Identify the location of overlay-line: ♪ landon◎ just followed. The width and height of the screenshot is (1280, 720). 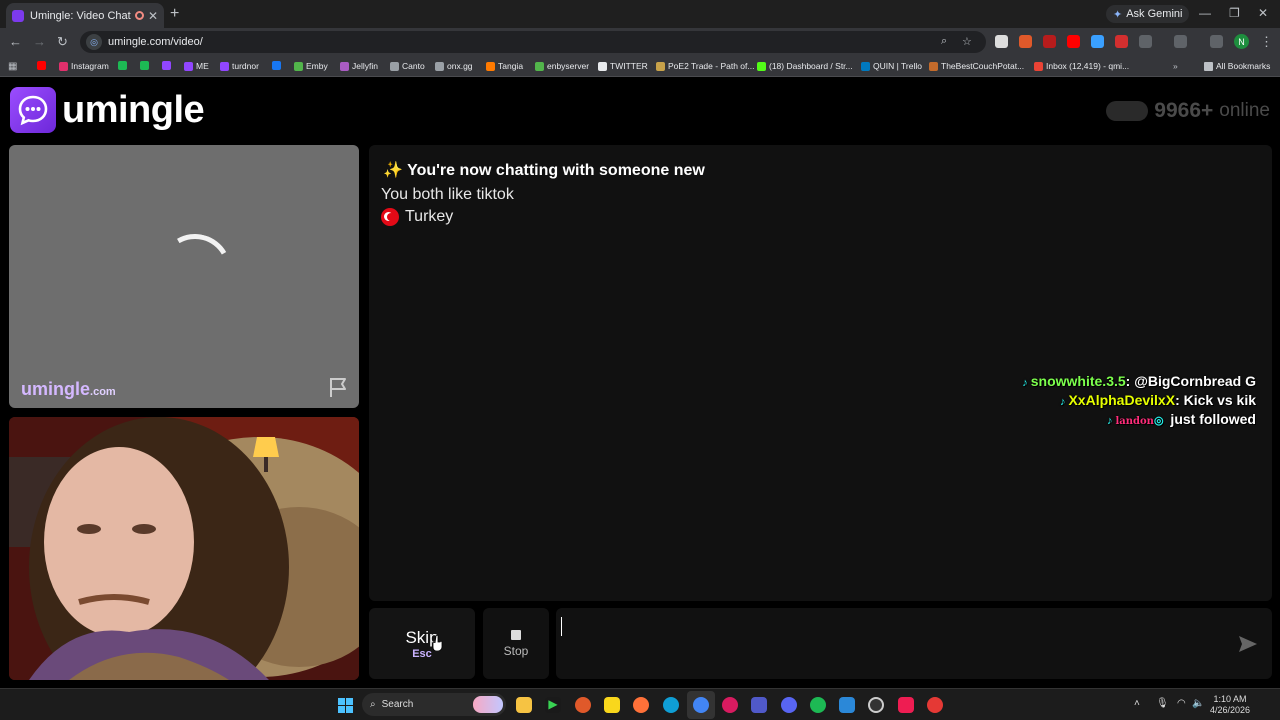
(1139, 420).